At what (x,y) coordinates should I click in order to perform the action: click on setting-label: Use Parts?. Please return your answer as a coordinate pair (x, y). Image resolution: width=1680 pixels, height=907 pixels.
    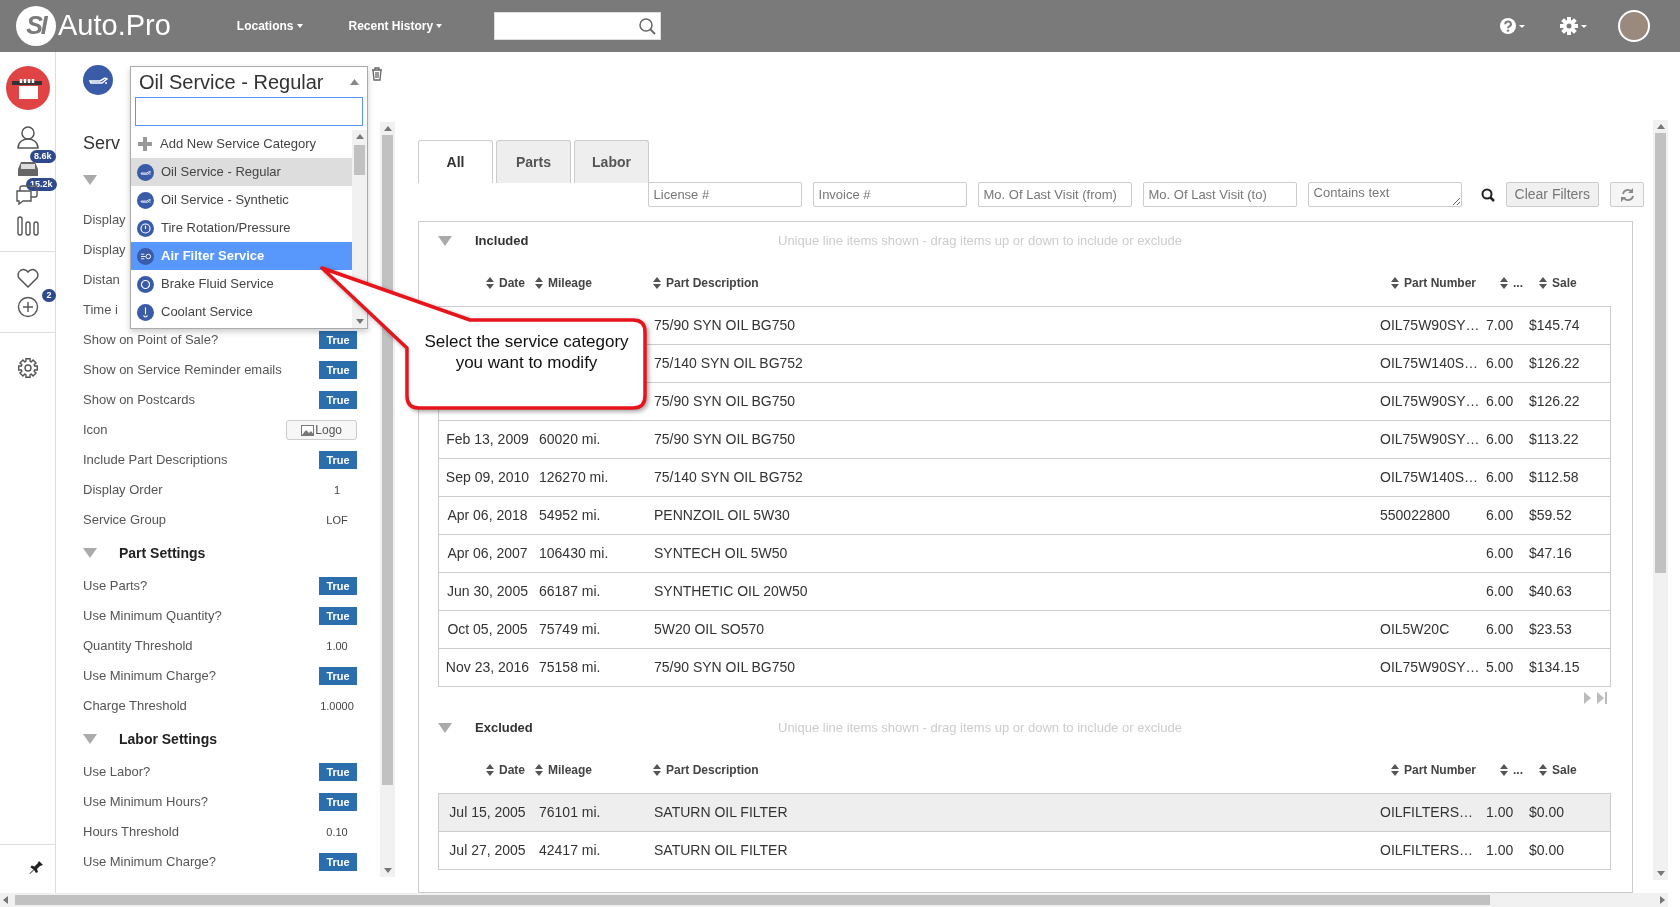
    Looking at the image, I should click on (115, 586).